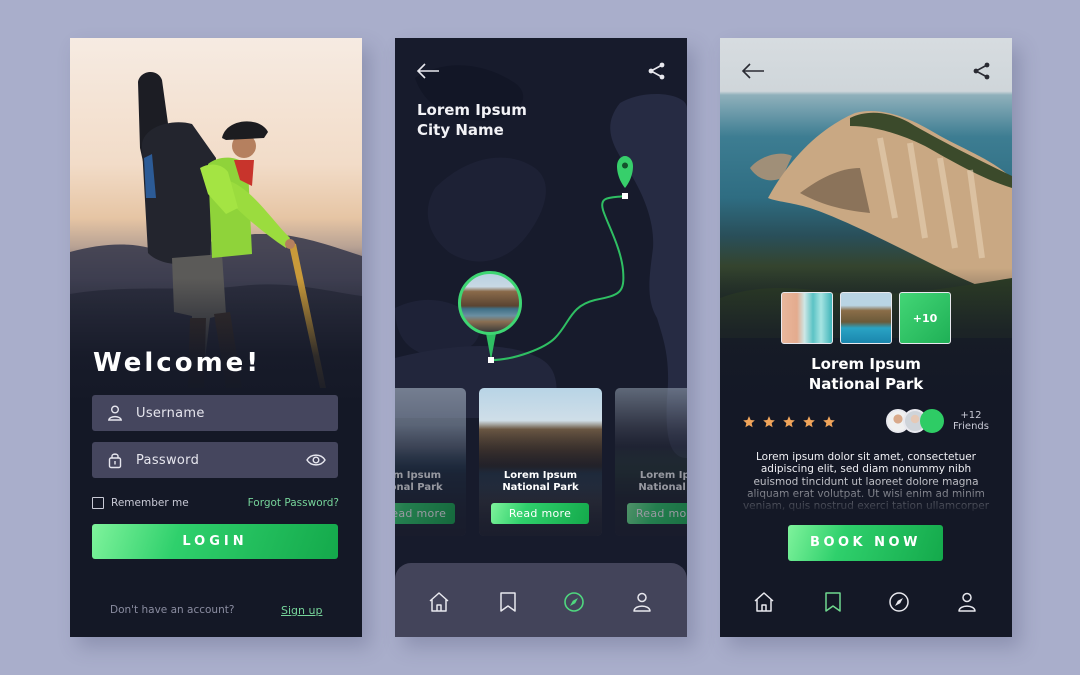 The height and width of the screenshot is (675, 1080). Describe the element at coordinates (866, 374) in the screenshot. I see `park-title: Lorem Ipsum National Park` at that location.